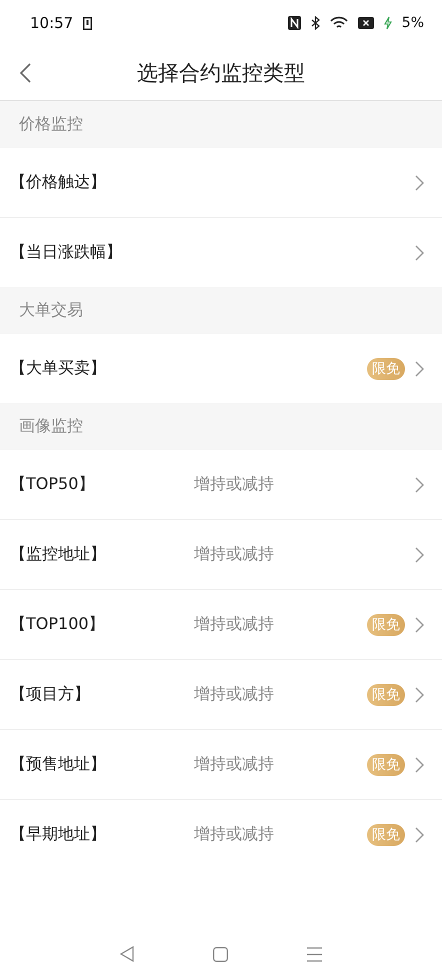 This screenshot has width=442, height=974. I want to click on no-sim-icon, so click(366, 23).